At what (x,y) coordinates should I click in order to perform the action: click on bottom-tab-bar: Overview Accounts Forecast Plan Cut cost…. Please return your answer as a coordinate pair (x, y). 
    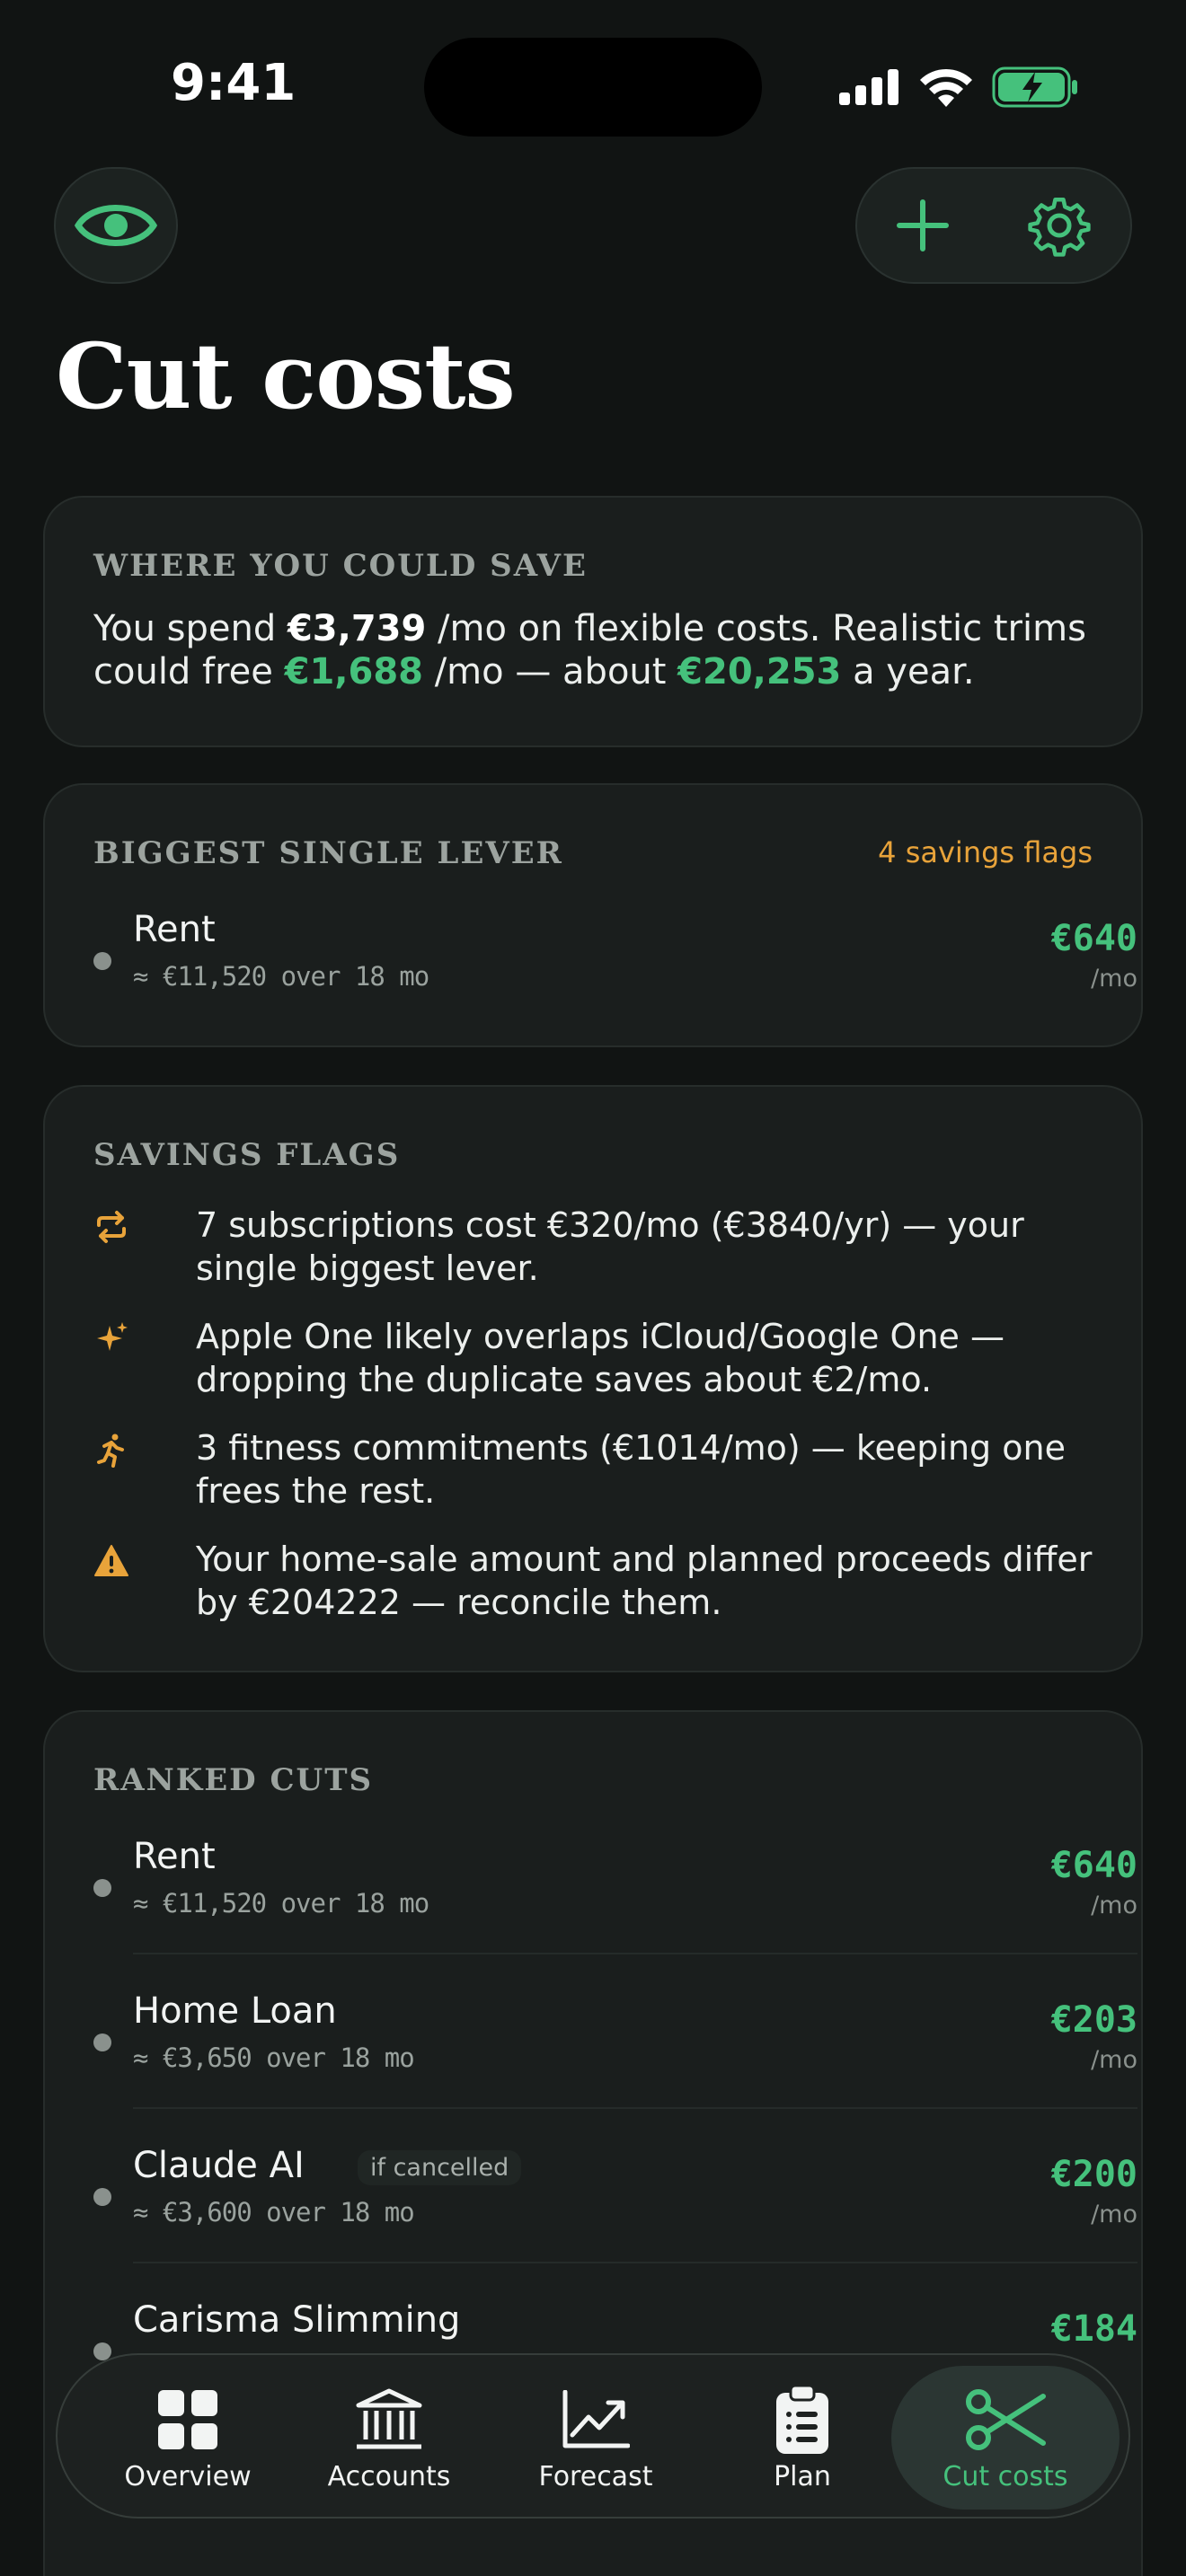
    Looking at the image, I should click on (593, 2436).